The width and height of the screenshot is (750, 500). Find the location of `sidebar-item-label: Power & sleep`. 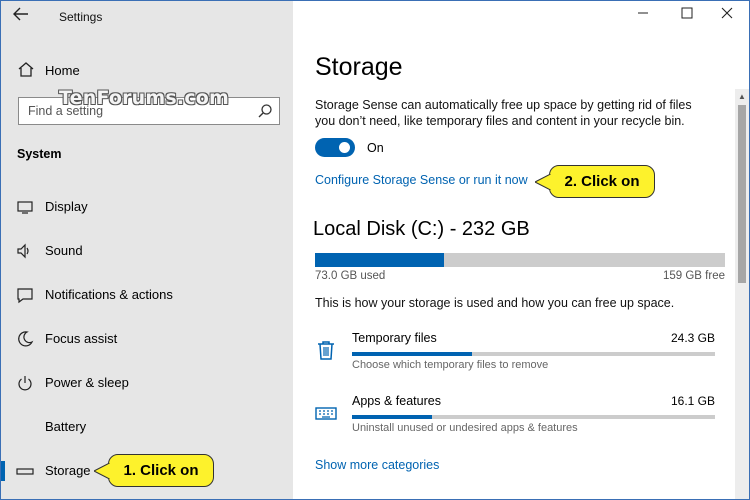

sidebar-item-label: Power & sleep is located at coordinates (87, 382).